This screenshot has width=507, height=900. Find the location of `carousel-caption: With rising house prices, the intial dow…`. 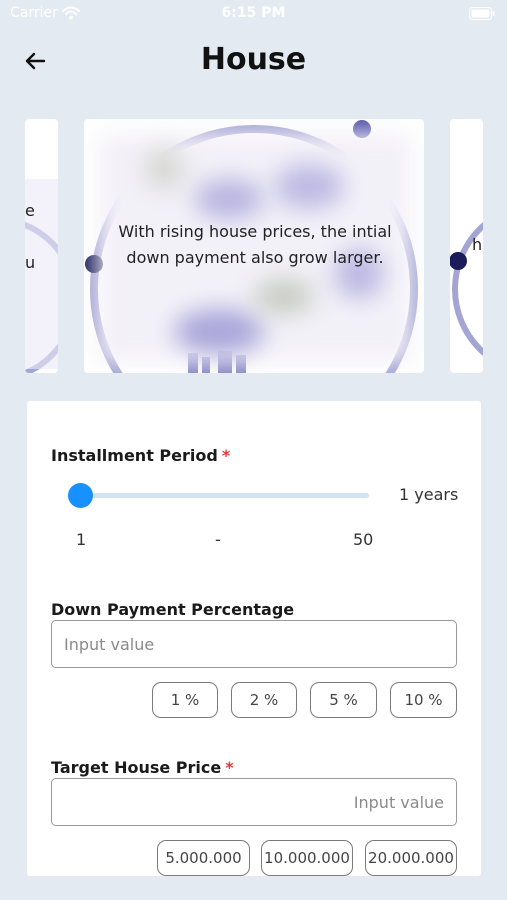

carousel-caption: With rising house prices, the intial dow… is located at coordinates (255, 244).